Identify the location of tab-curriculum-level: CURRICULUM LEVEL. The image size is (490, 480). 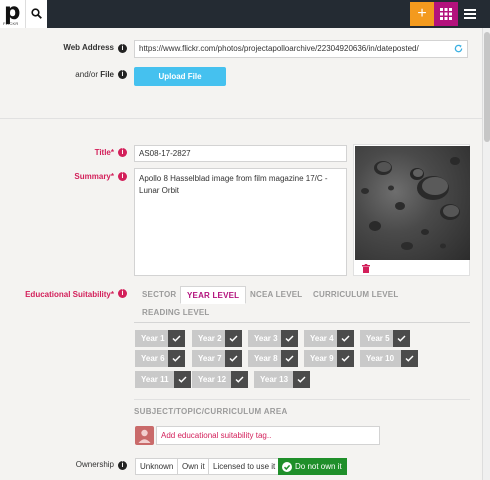
(355, 295).